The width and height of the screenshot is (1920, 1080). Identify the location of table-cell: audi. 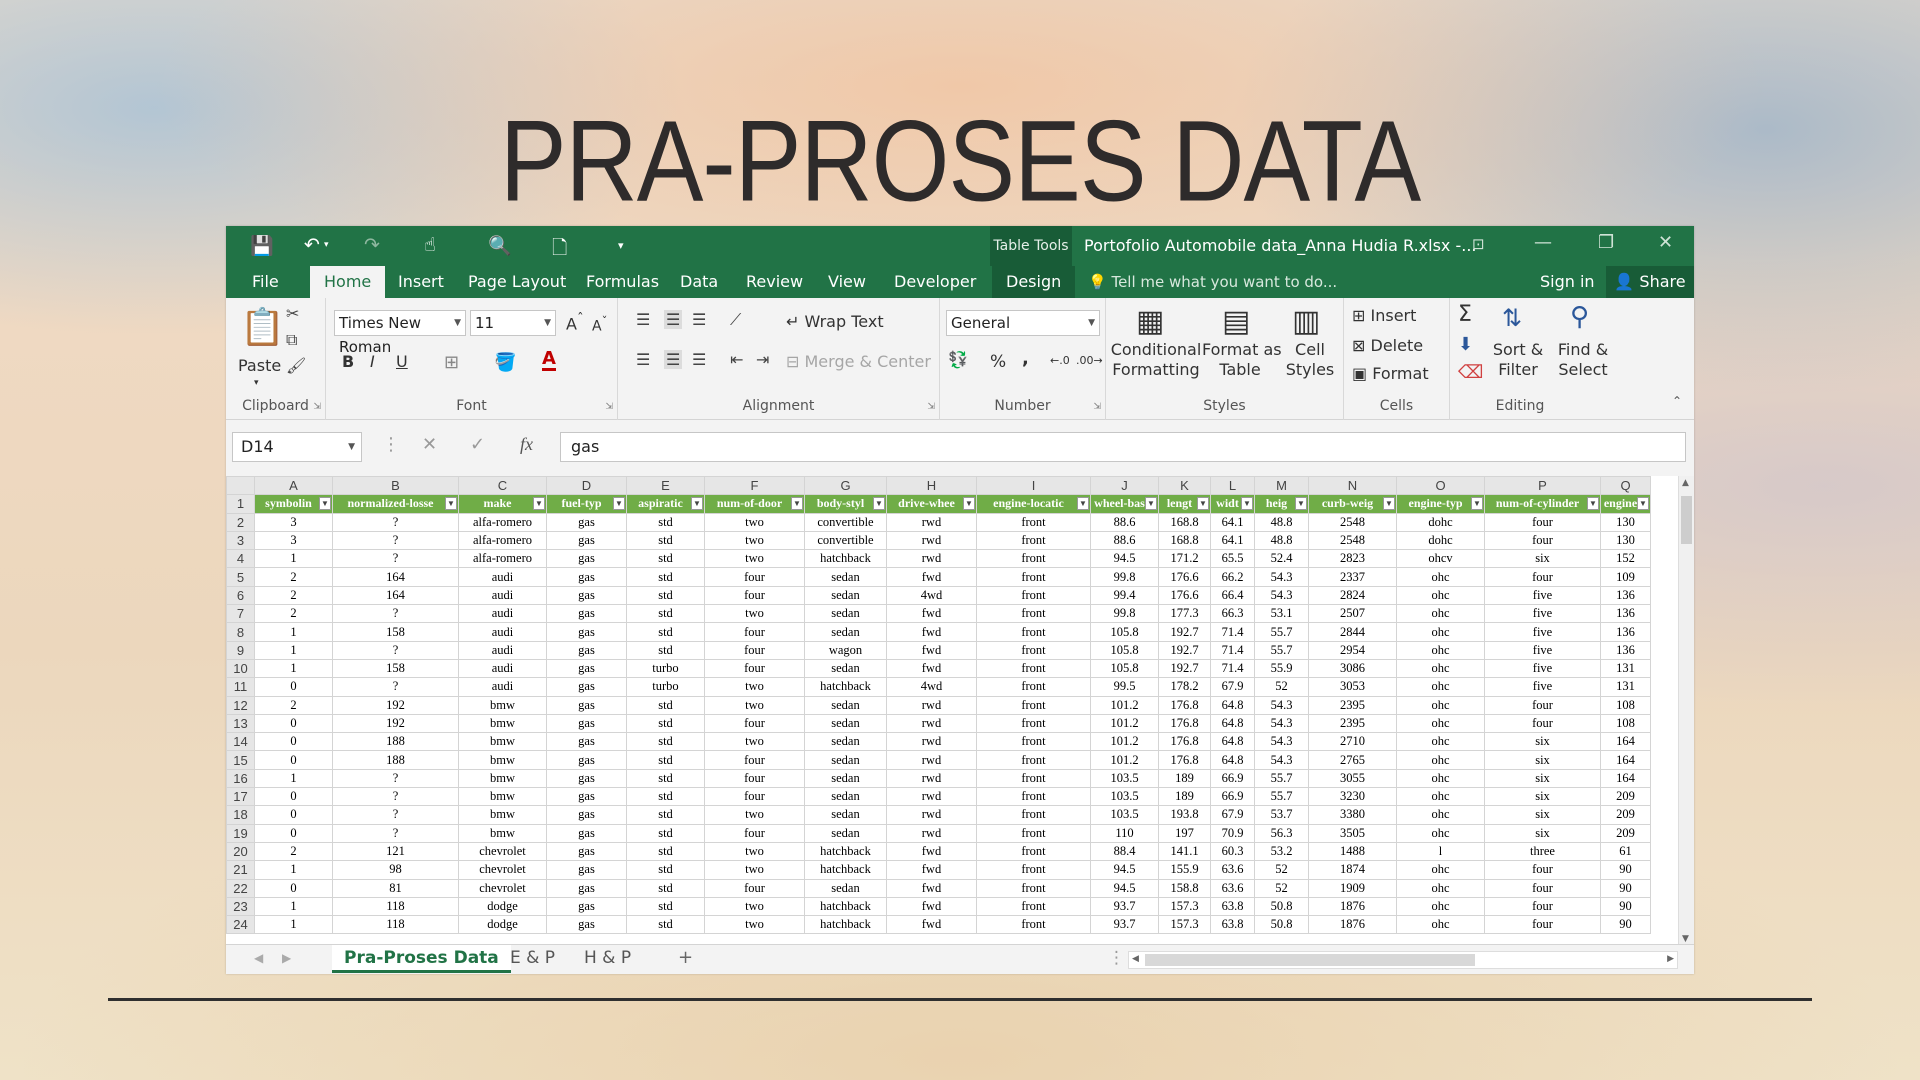
(502, 614).